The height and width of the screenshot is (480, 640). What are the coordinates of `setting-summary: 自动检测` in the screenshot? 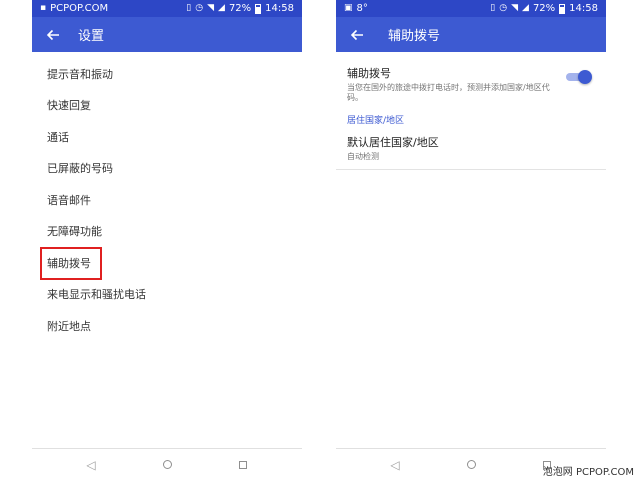 It's located at (363, 156).